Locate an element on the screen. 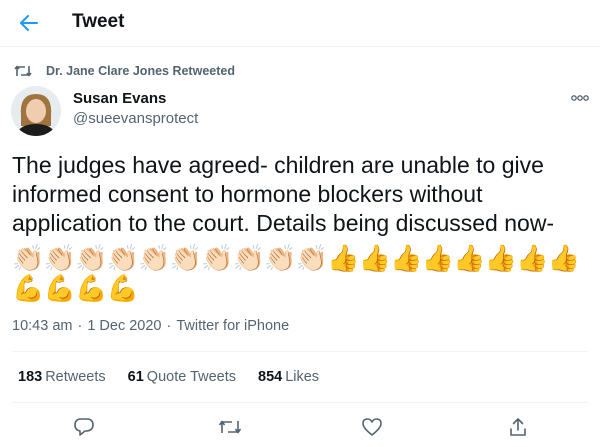 This screenshot has width=600, height=447. likes-stat: 854 Likes is located at coordinates (288, 377).